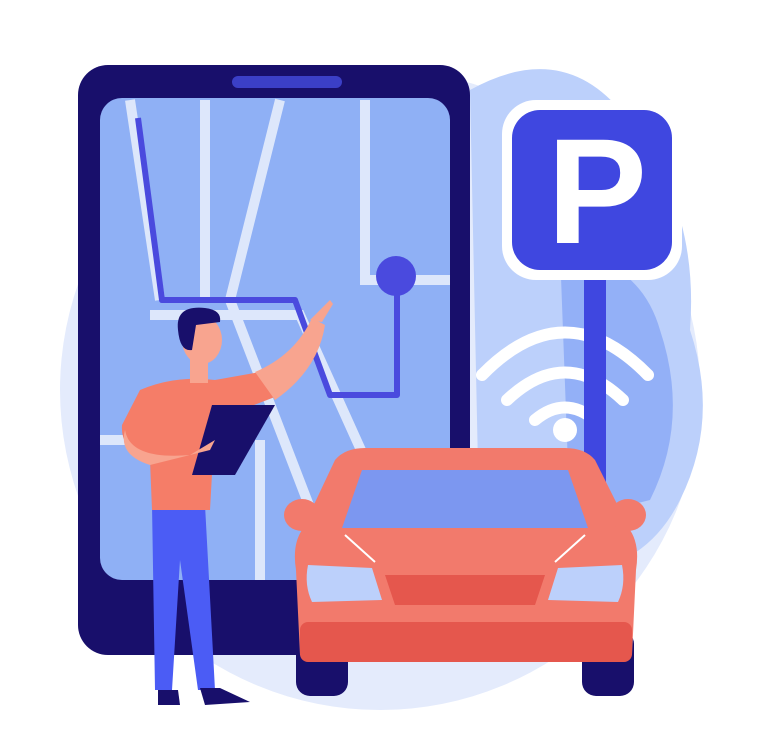 The height and width of the screenshot is (755, 778). I want to click on parking-sign-letter: P, so click(597, 191).